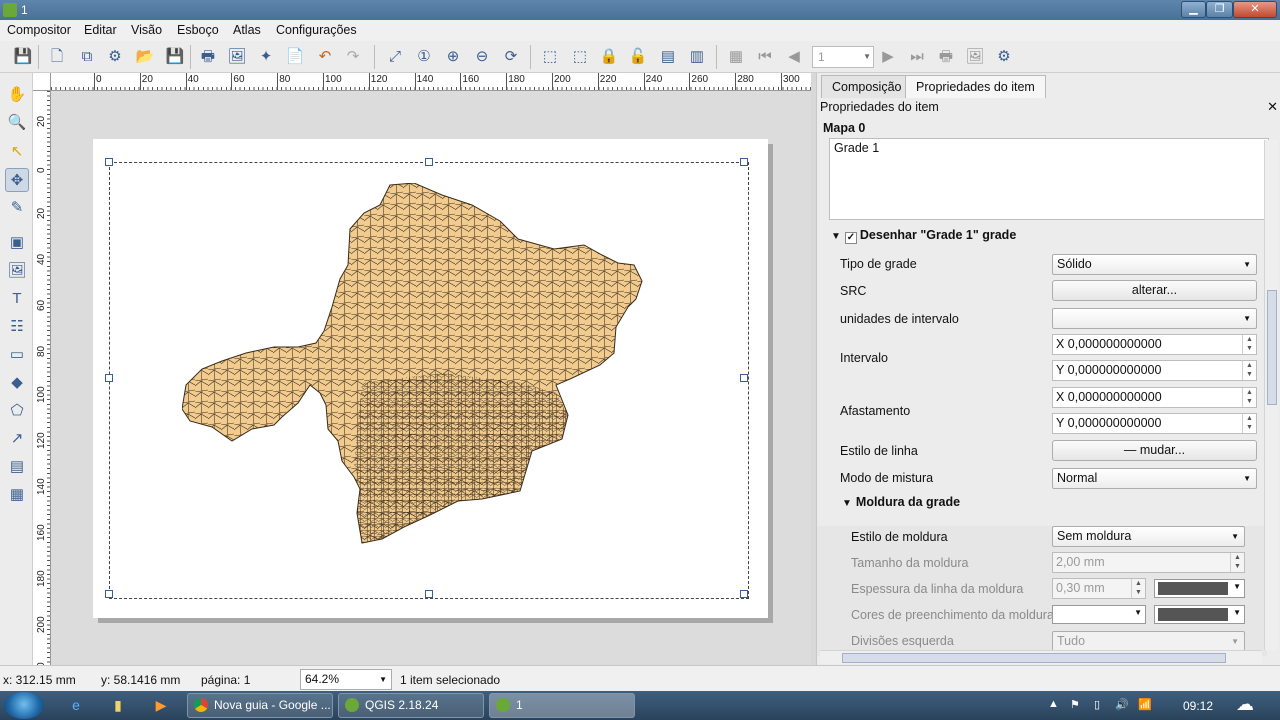 The width and height of the screenshot is (1280, 720). I want to click on volume-icon: 🔊, so click(1122, 704).